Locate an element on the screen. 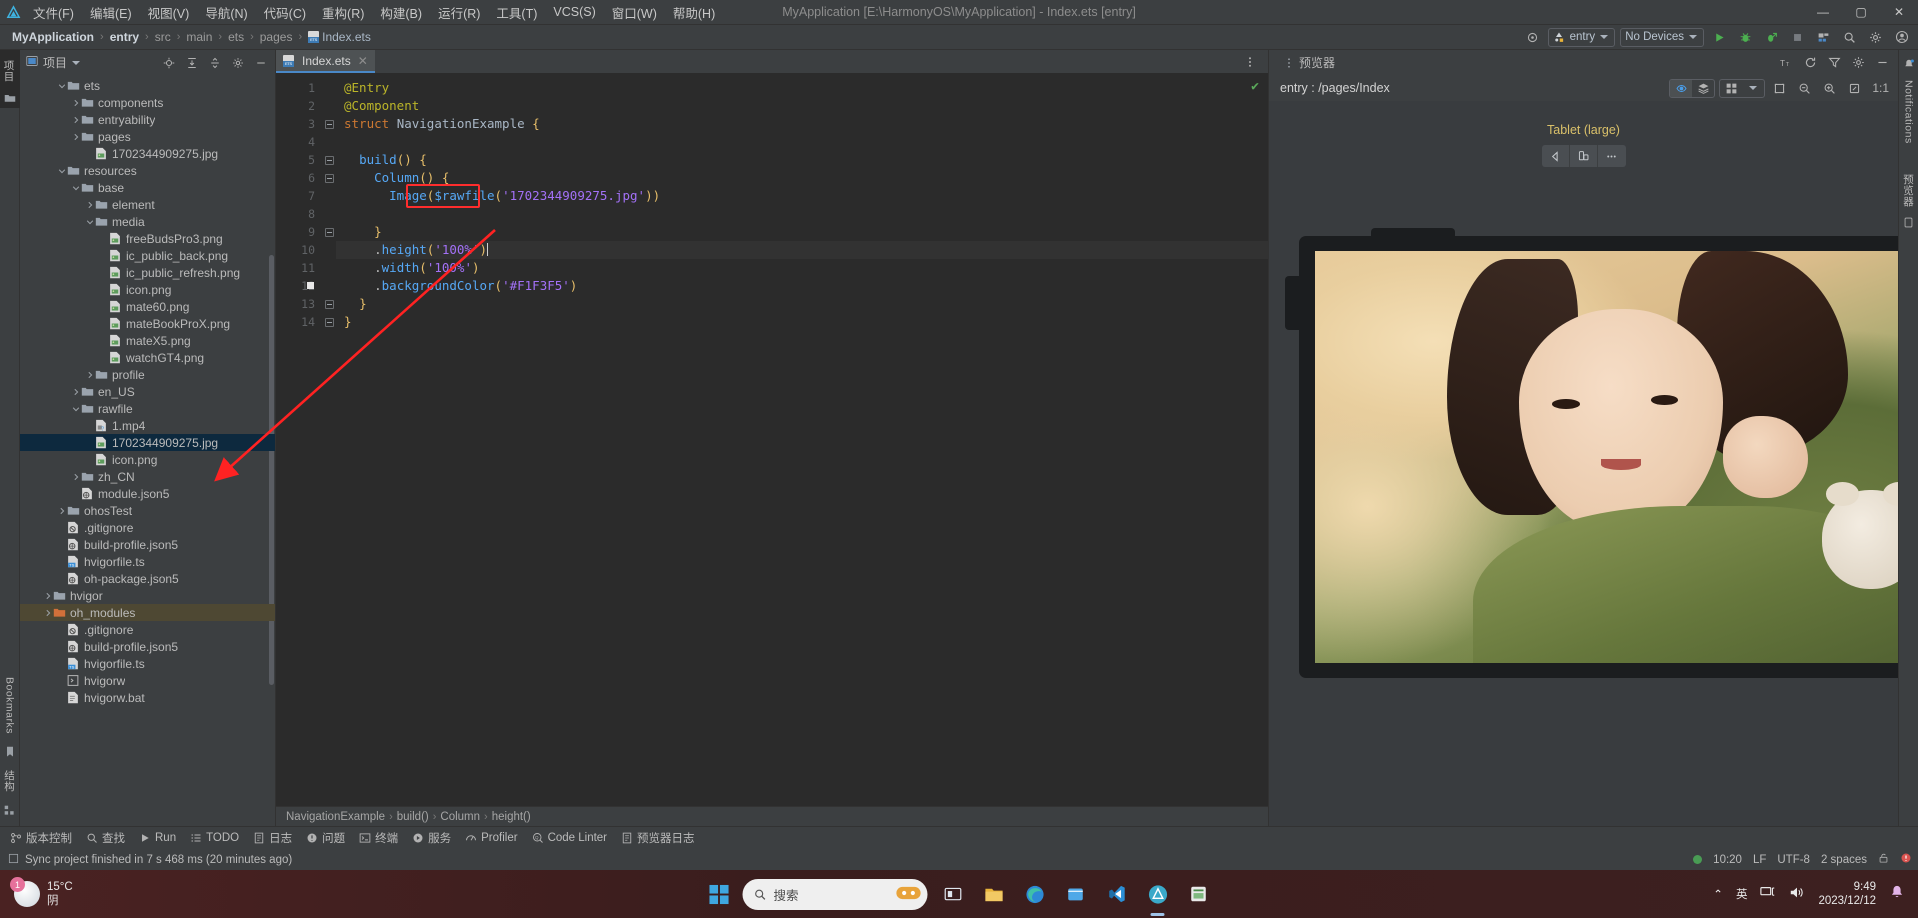  profile-debug-icon is located at coordinates (1771, 37).